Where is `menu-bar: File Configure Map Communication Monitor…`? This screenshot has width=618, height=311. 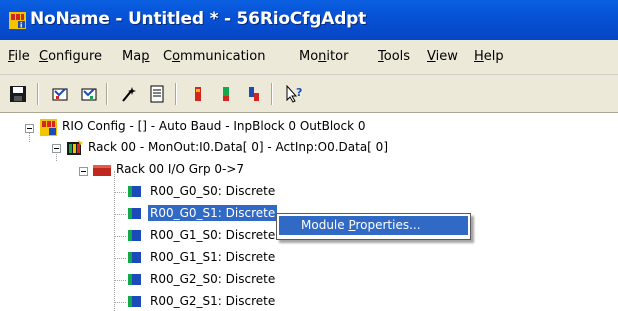 menu-bar: File Configure Map Communication Monitor… is located at coordinates (309, 57).